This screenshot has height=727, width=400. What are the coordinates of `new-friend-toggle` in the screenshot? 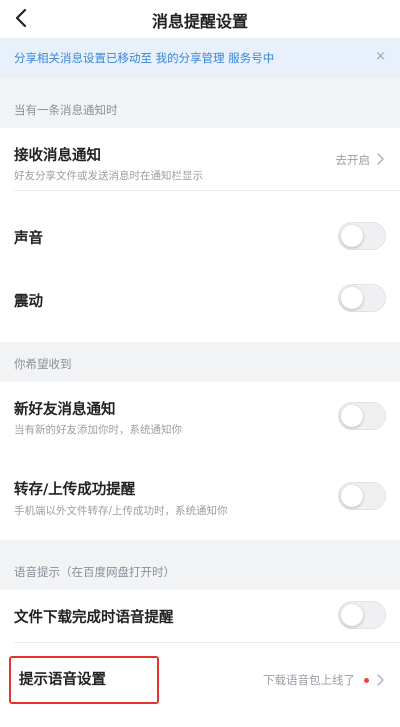 It's located at (362, 416).